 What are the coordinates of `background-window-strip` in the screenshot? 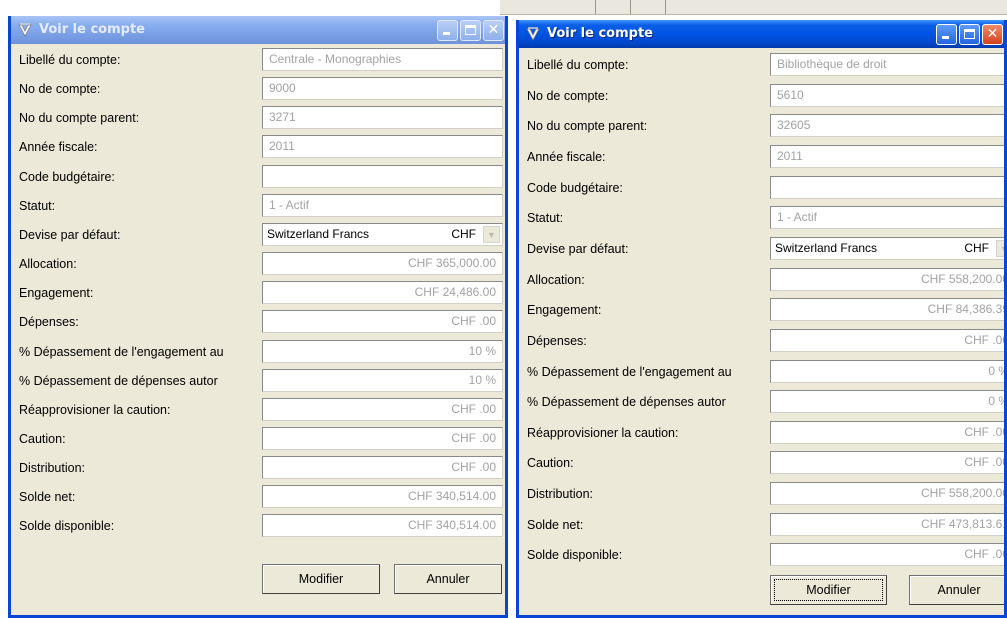 It's located at (753, 7).